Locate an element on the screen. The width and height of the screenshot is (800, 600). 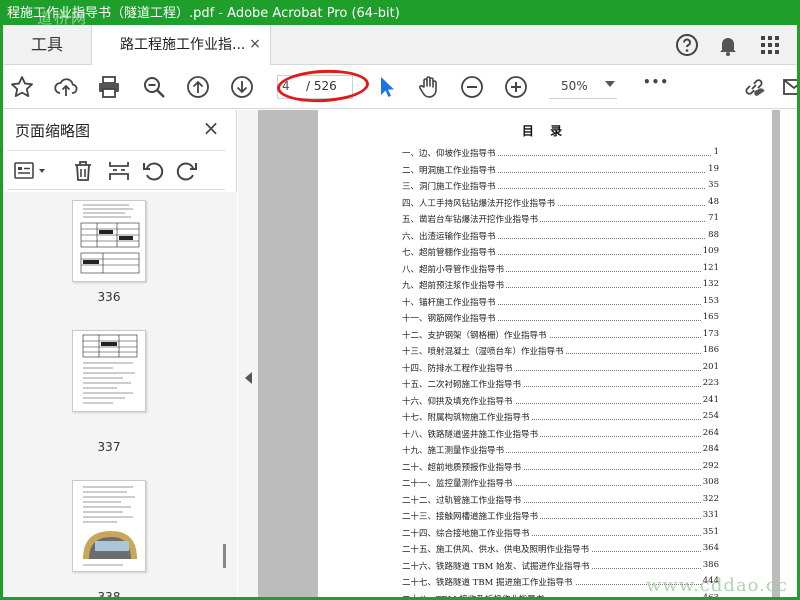
close-tab-icon: × is located at coordinates (255, 44).